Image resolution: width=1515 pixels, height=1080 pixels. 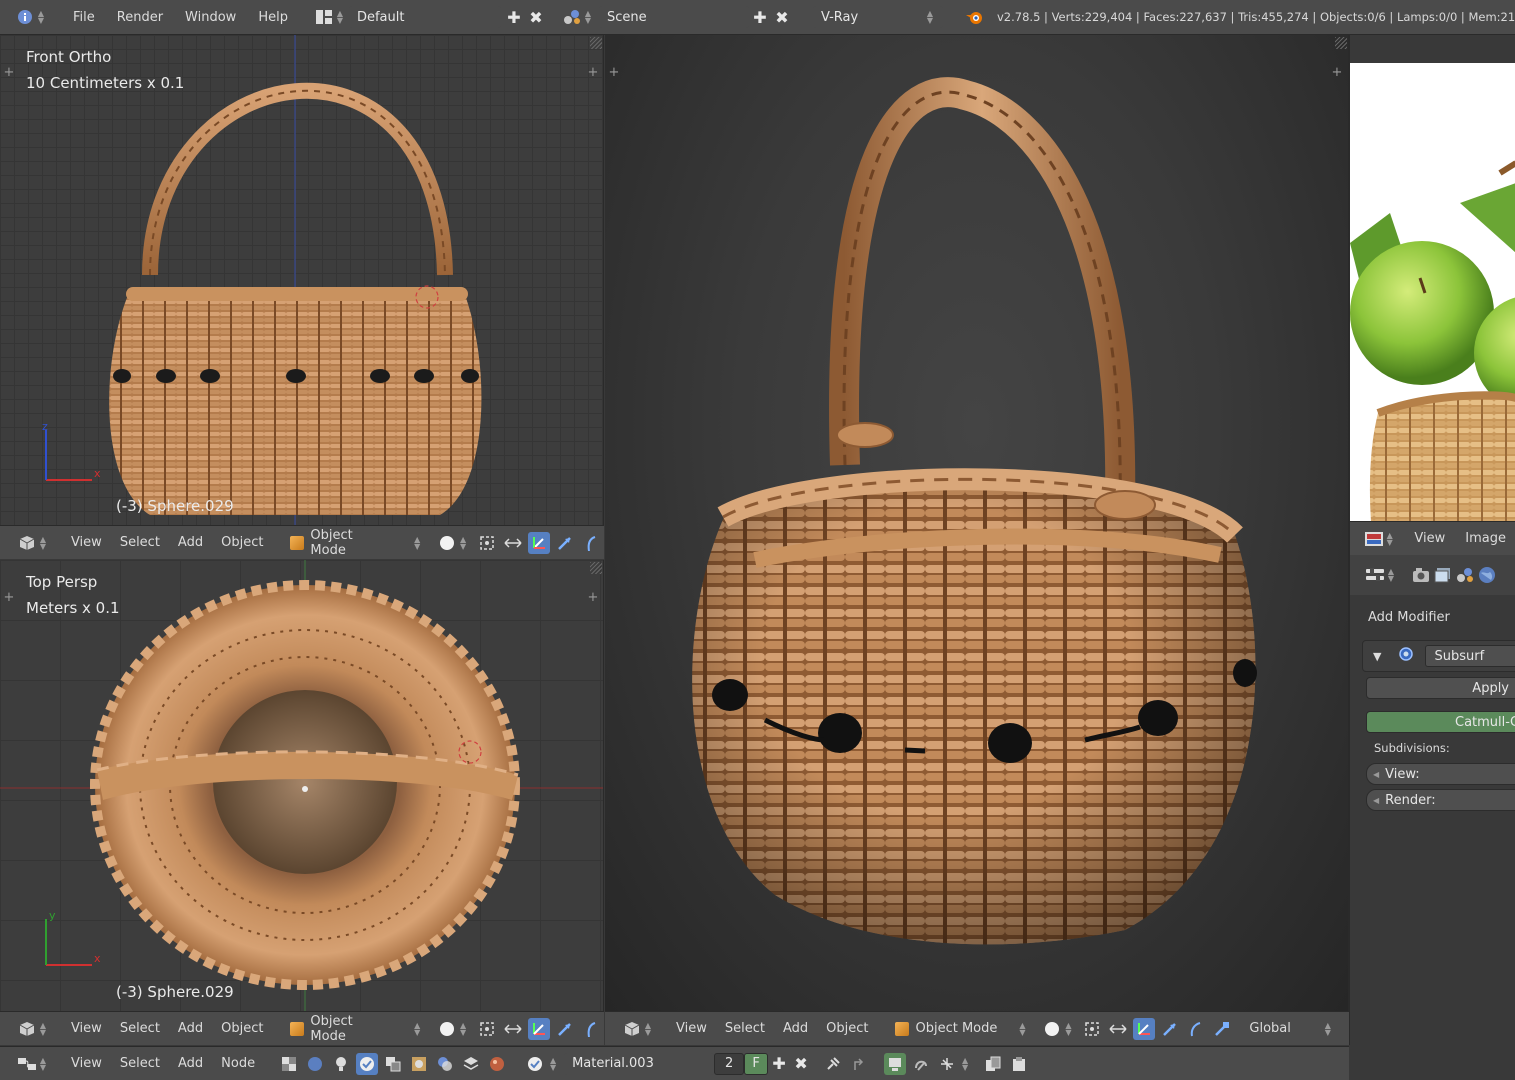 What do you see at coordinates (140, 17) in the screenshot?
I see `menu-render: Render` at bounding box center [140, 17].